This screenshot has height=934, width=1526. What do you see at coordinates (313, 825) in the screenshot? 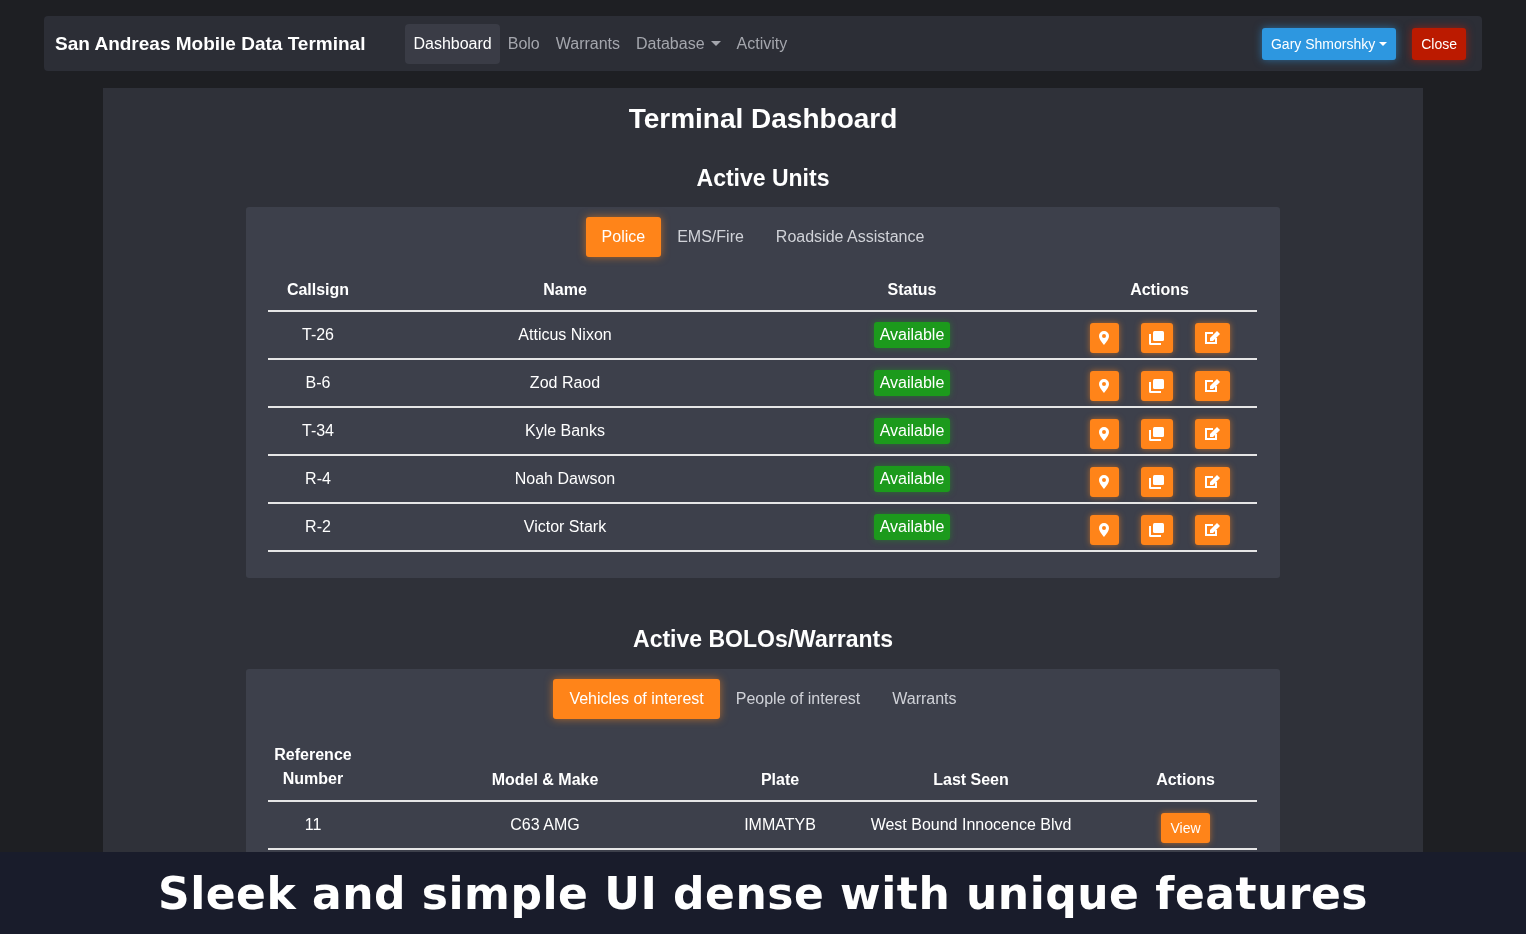
I see `reference-cell-text: 11` at bounding box center [313, 825].